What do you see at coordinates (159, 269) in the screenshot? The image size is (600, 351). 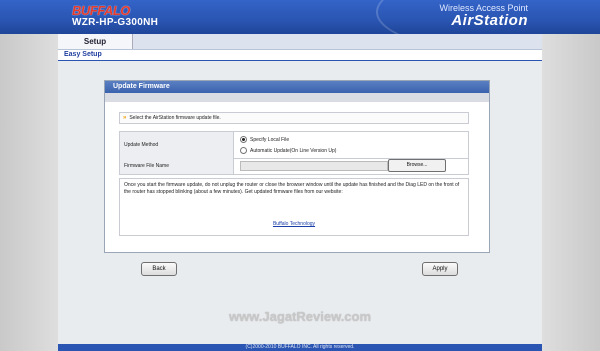 I see `back-button: Back` at bounding box center [159, 269].